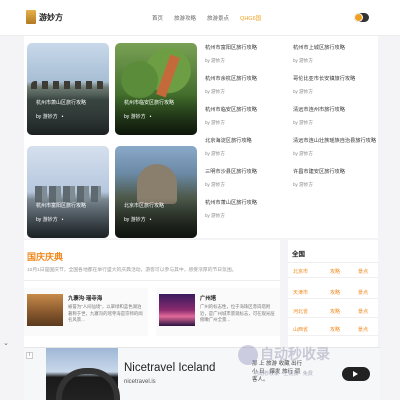 Image resolution: width=400 pixels, height=400 pixels. Describe the element at coordinates (356, 374) in the screenshot. I see `ad-play-button` at that location.